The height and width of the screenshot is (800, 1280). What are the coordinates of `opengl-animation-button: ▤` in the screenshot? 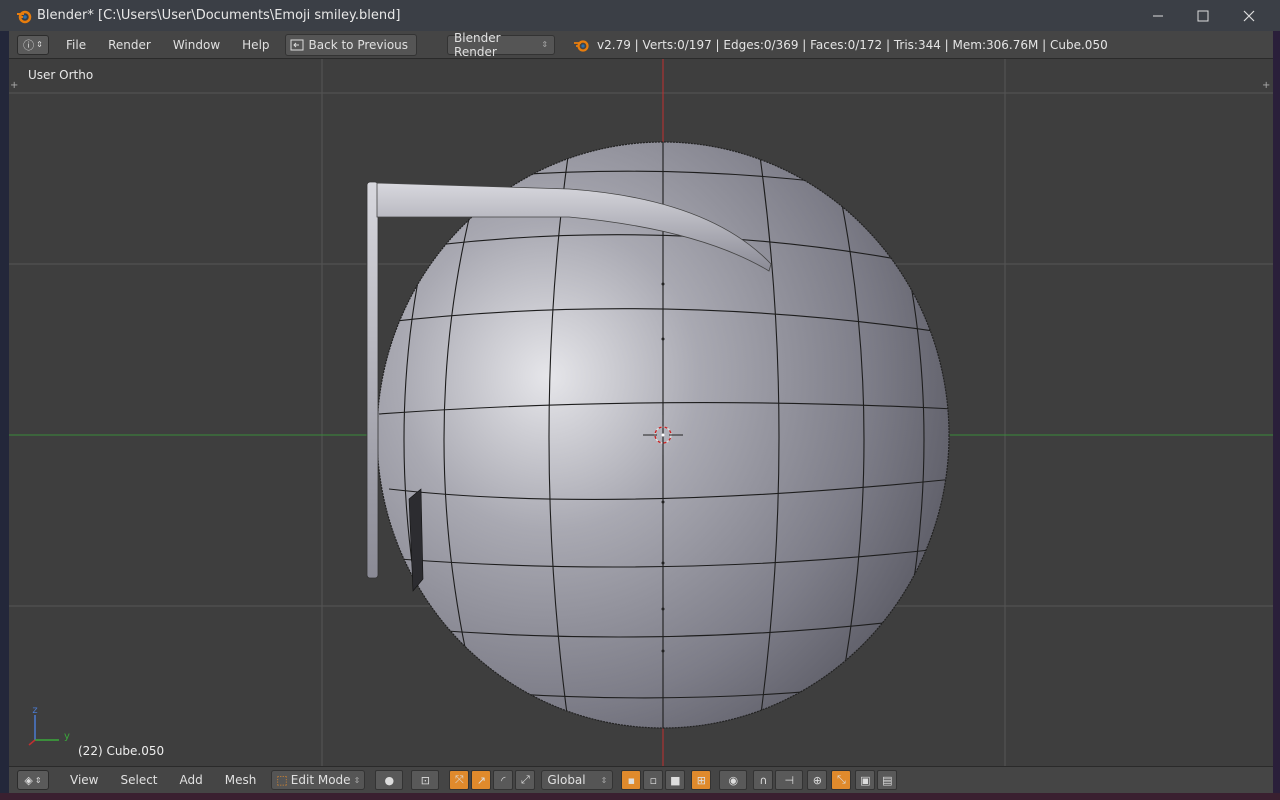 It's located at (887, 780).